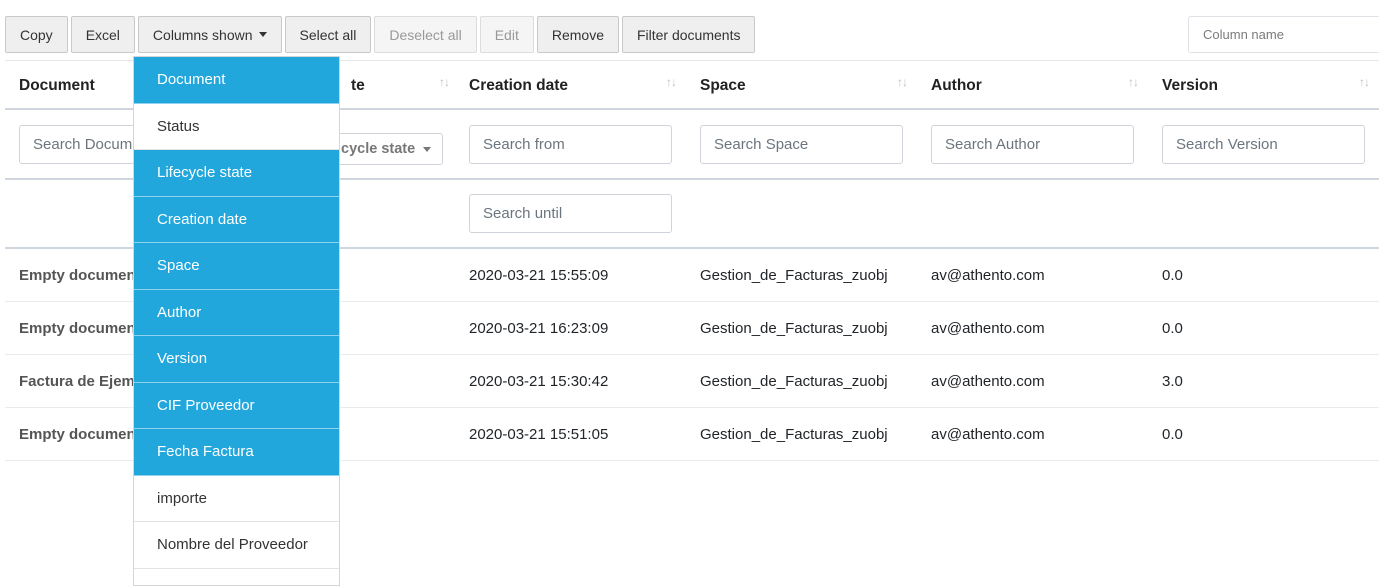 This screenshot has width=1379, height=586. I want to click on column-header-label: te, so click(358, 86).